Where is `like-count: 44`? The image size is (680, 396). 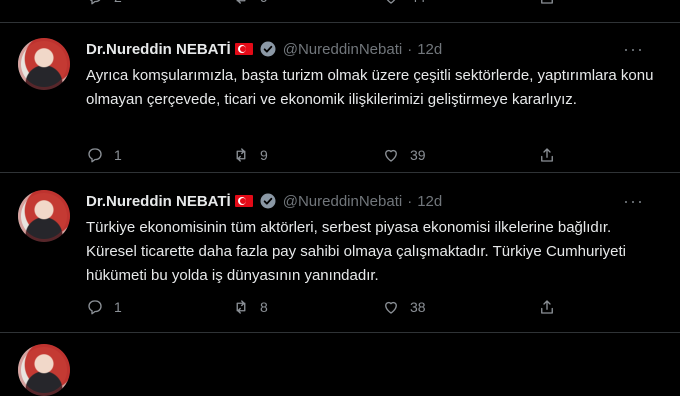 like-count: 44 is located at coordinates (418, 2).